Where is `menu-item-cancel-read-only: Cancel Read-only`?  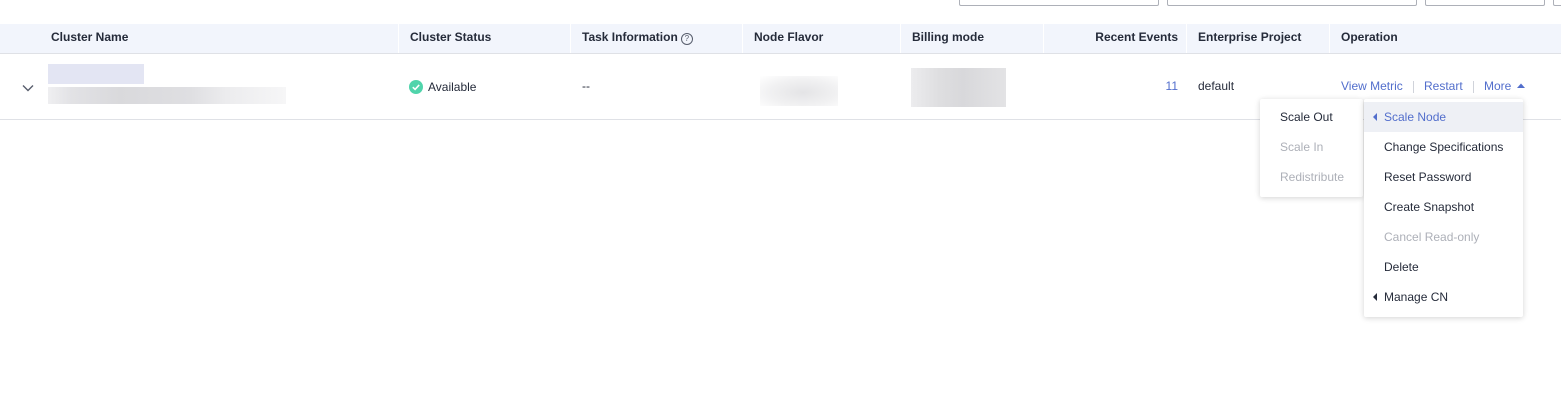 menu-item-cancel-read-only: Cancel Read-only is located at coordinates (1432, 237).